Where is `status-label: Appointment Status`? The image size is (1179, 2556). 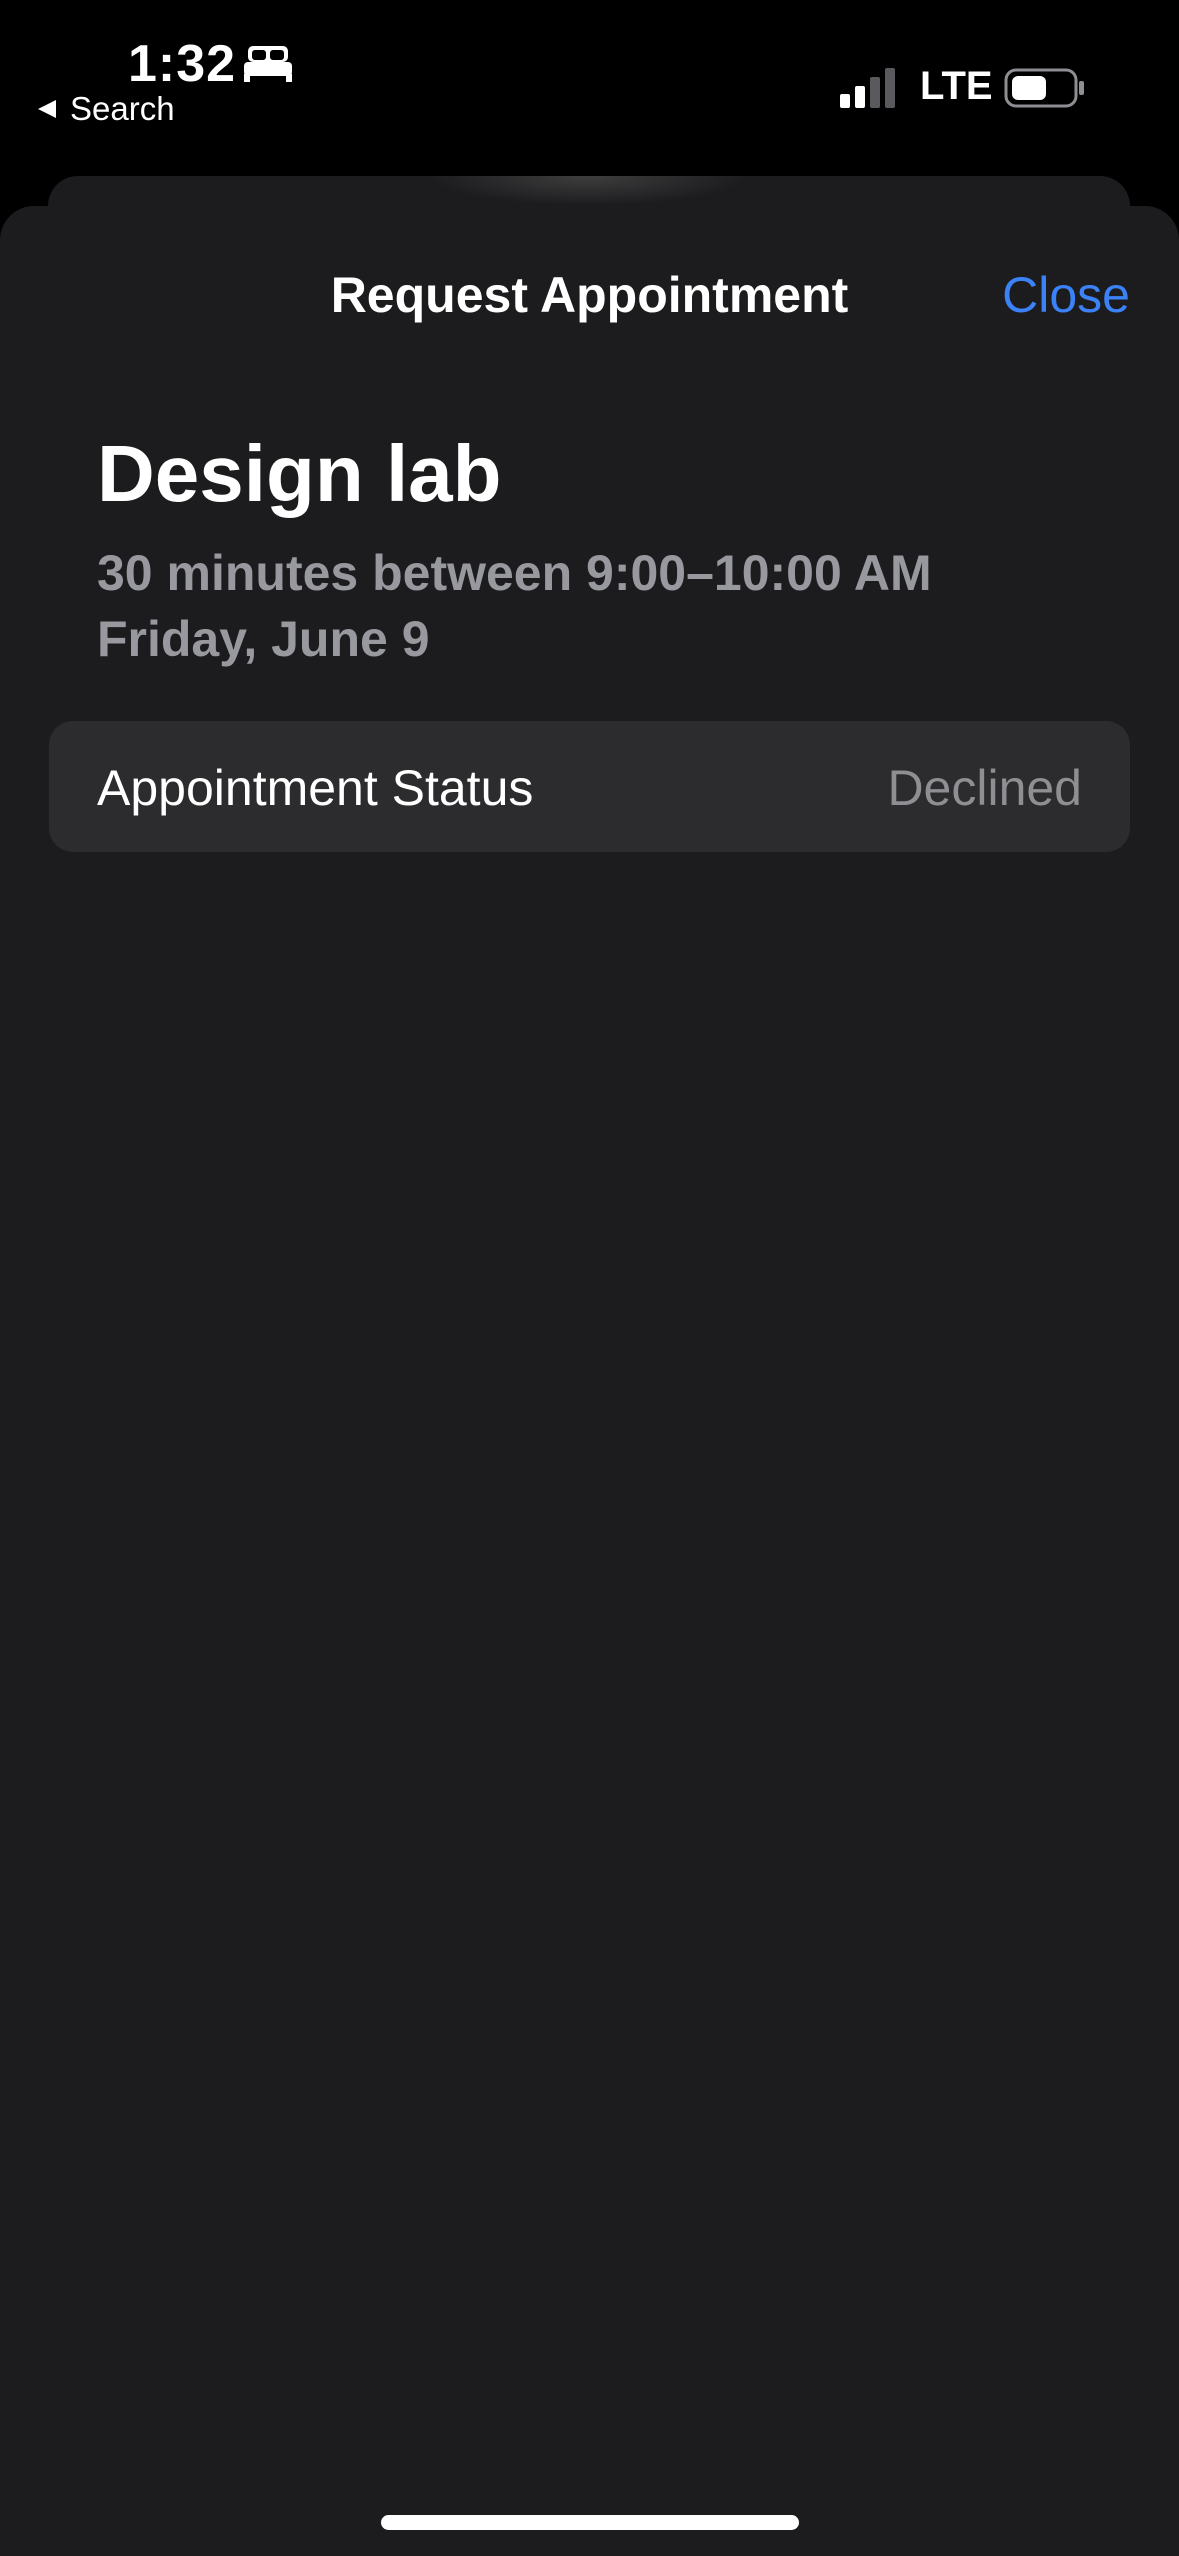
status-label: Appointment Status is located at coordinates (315, 788).